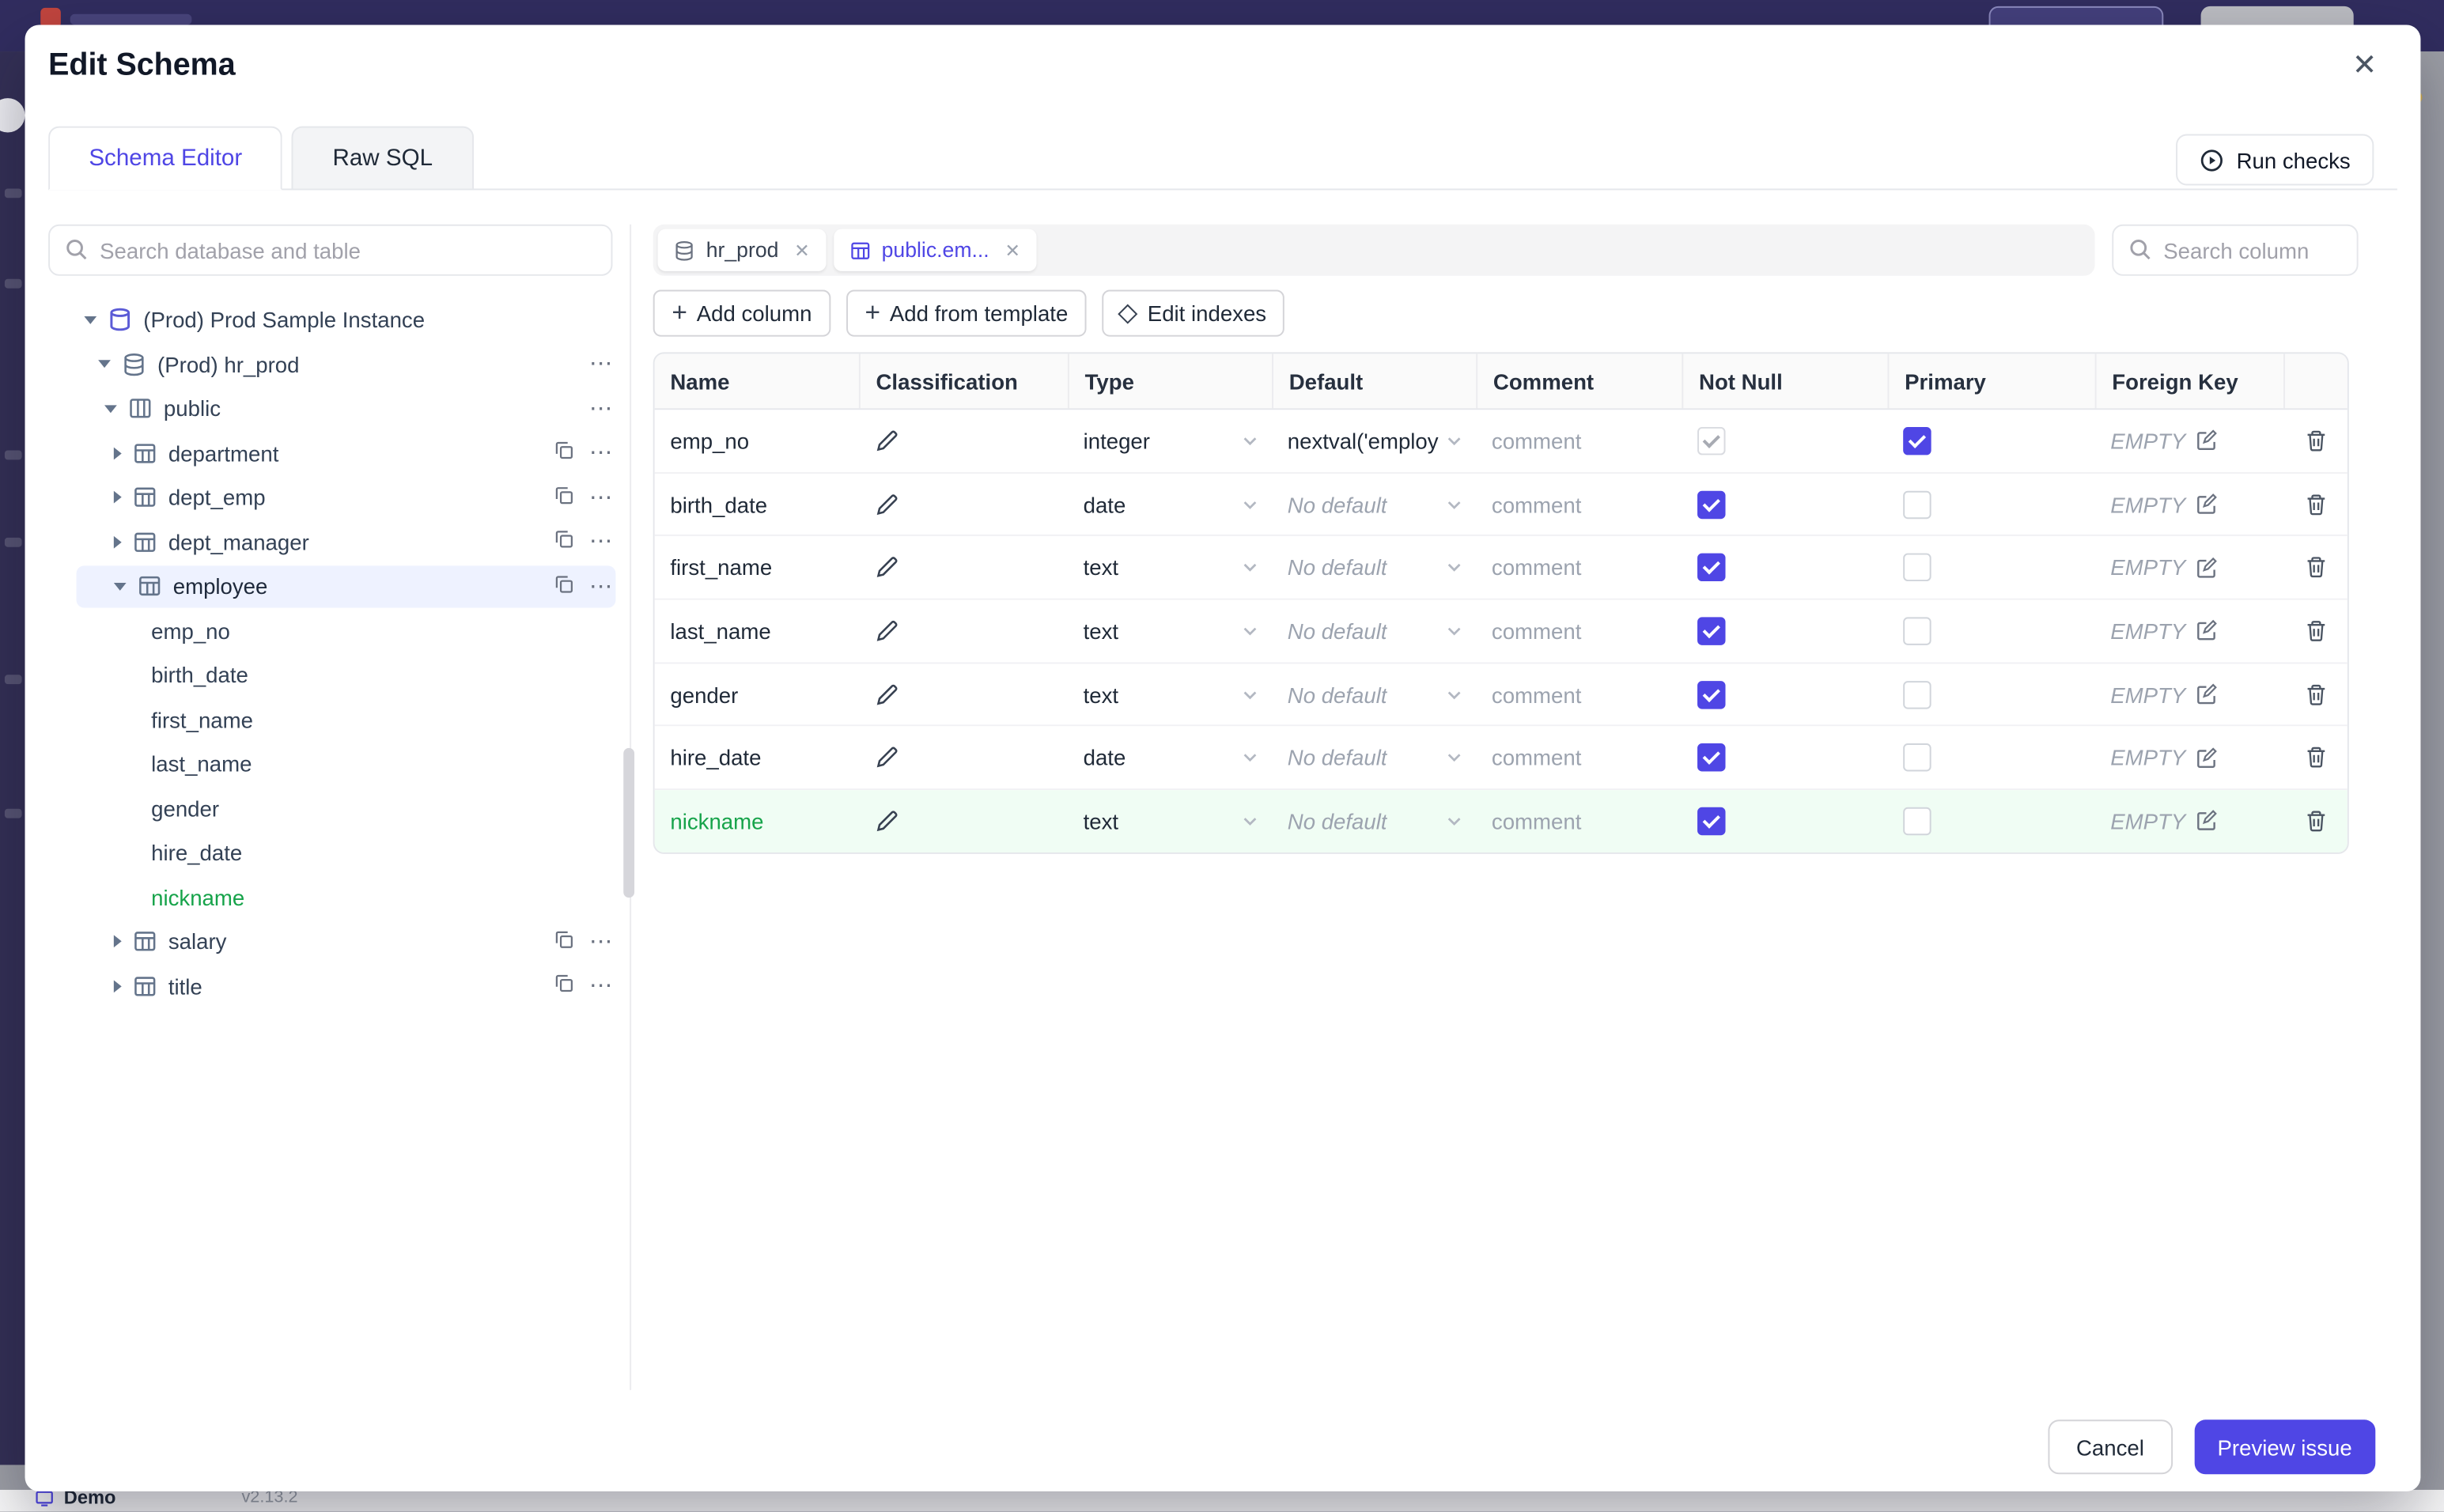 The image size is (2444, 1512). Describe the element at coordinates (165, 158) in the screenshot. I see `tab-schema-editor: Schema Editor` at that location.